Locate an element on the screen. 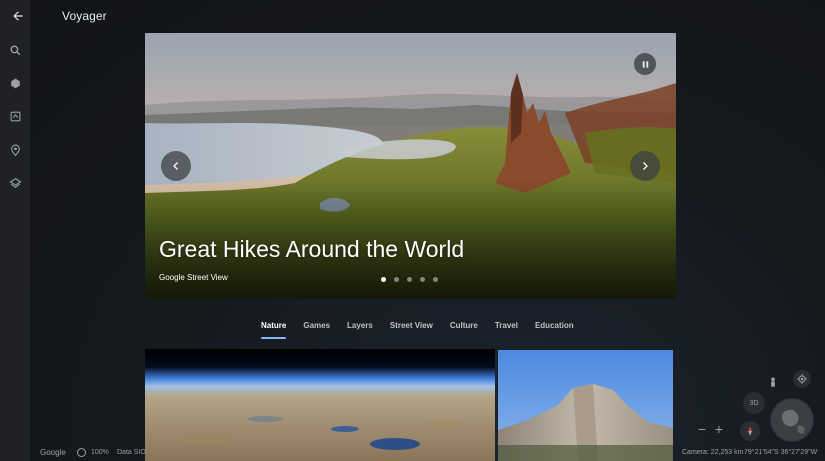  carousel-dots is located at coordinates (409, 279).